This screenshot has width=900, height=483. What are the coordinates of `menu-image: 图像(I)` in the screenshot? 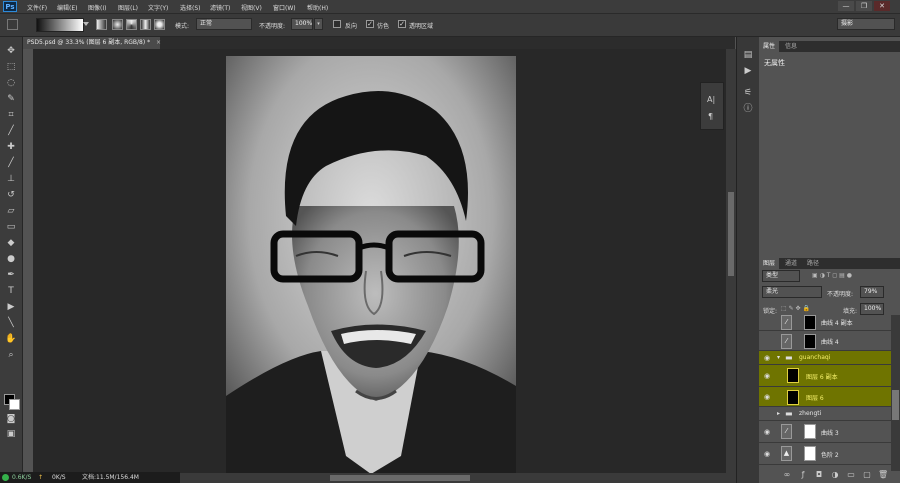 It's located at (97, 7).